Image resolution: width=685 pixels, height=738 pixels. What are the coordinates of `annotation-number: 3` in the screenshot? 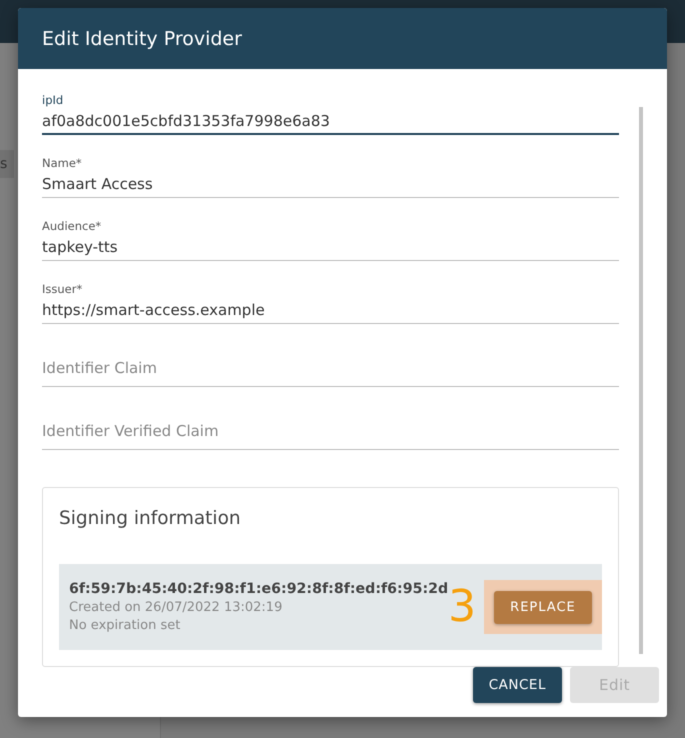 It's located at (462, 607).